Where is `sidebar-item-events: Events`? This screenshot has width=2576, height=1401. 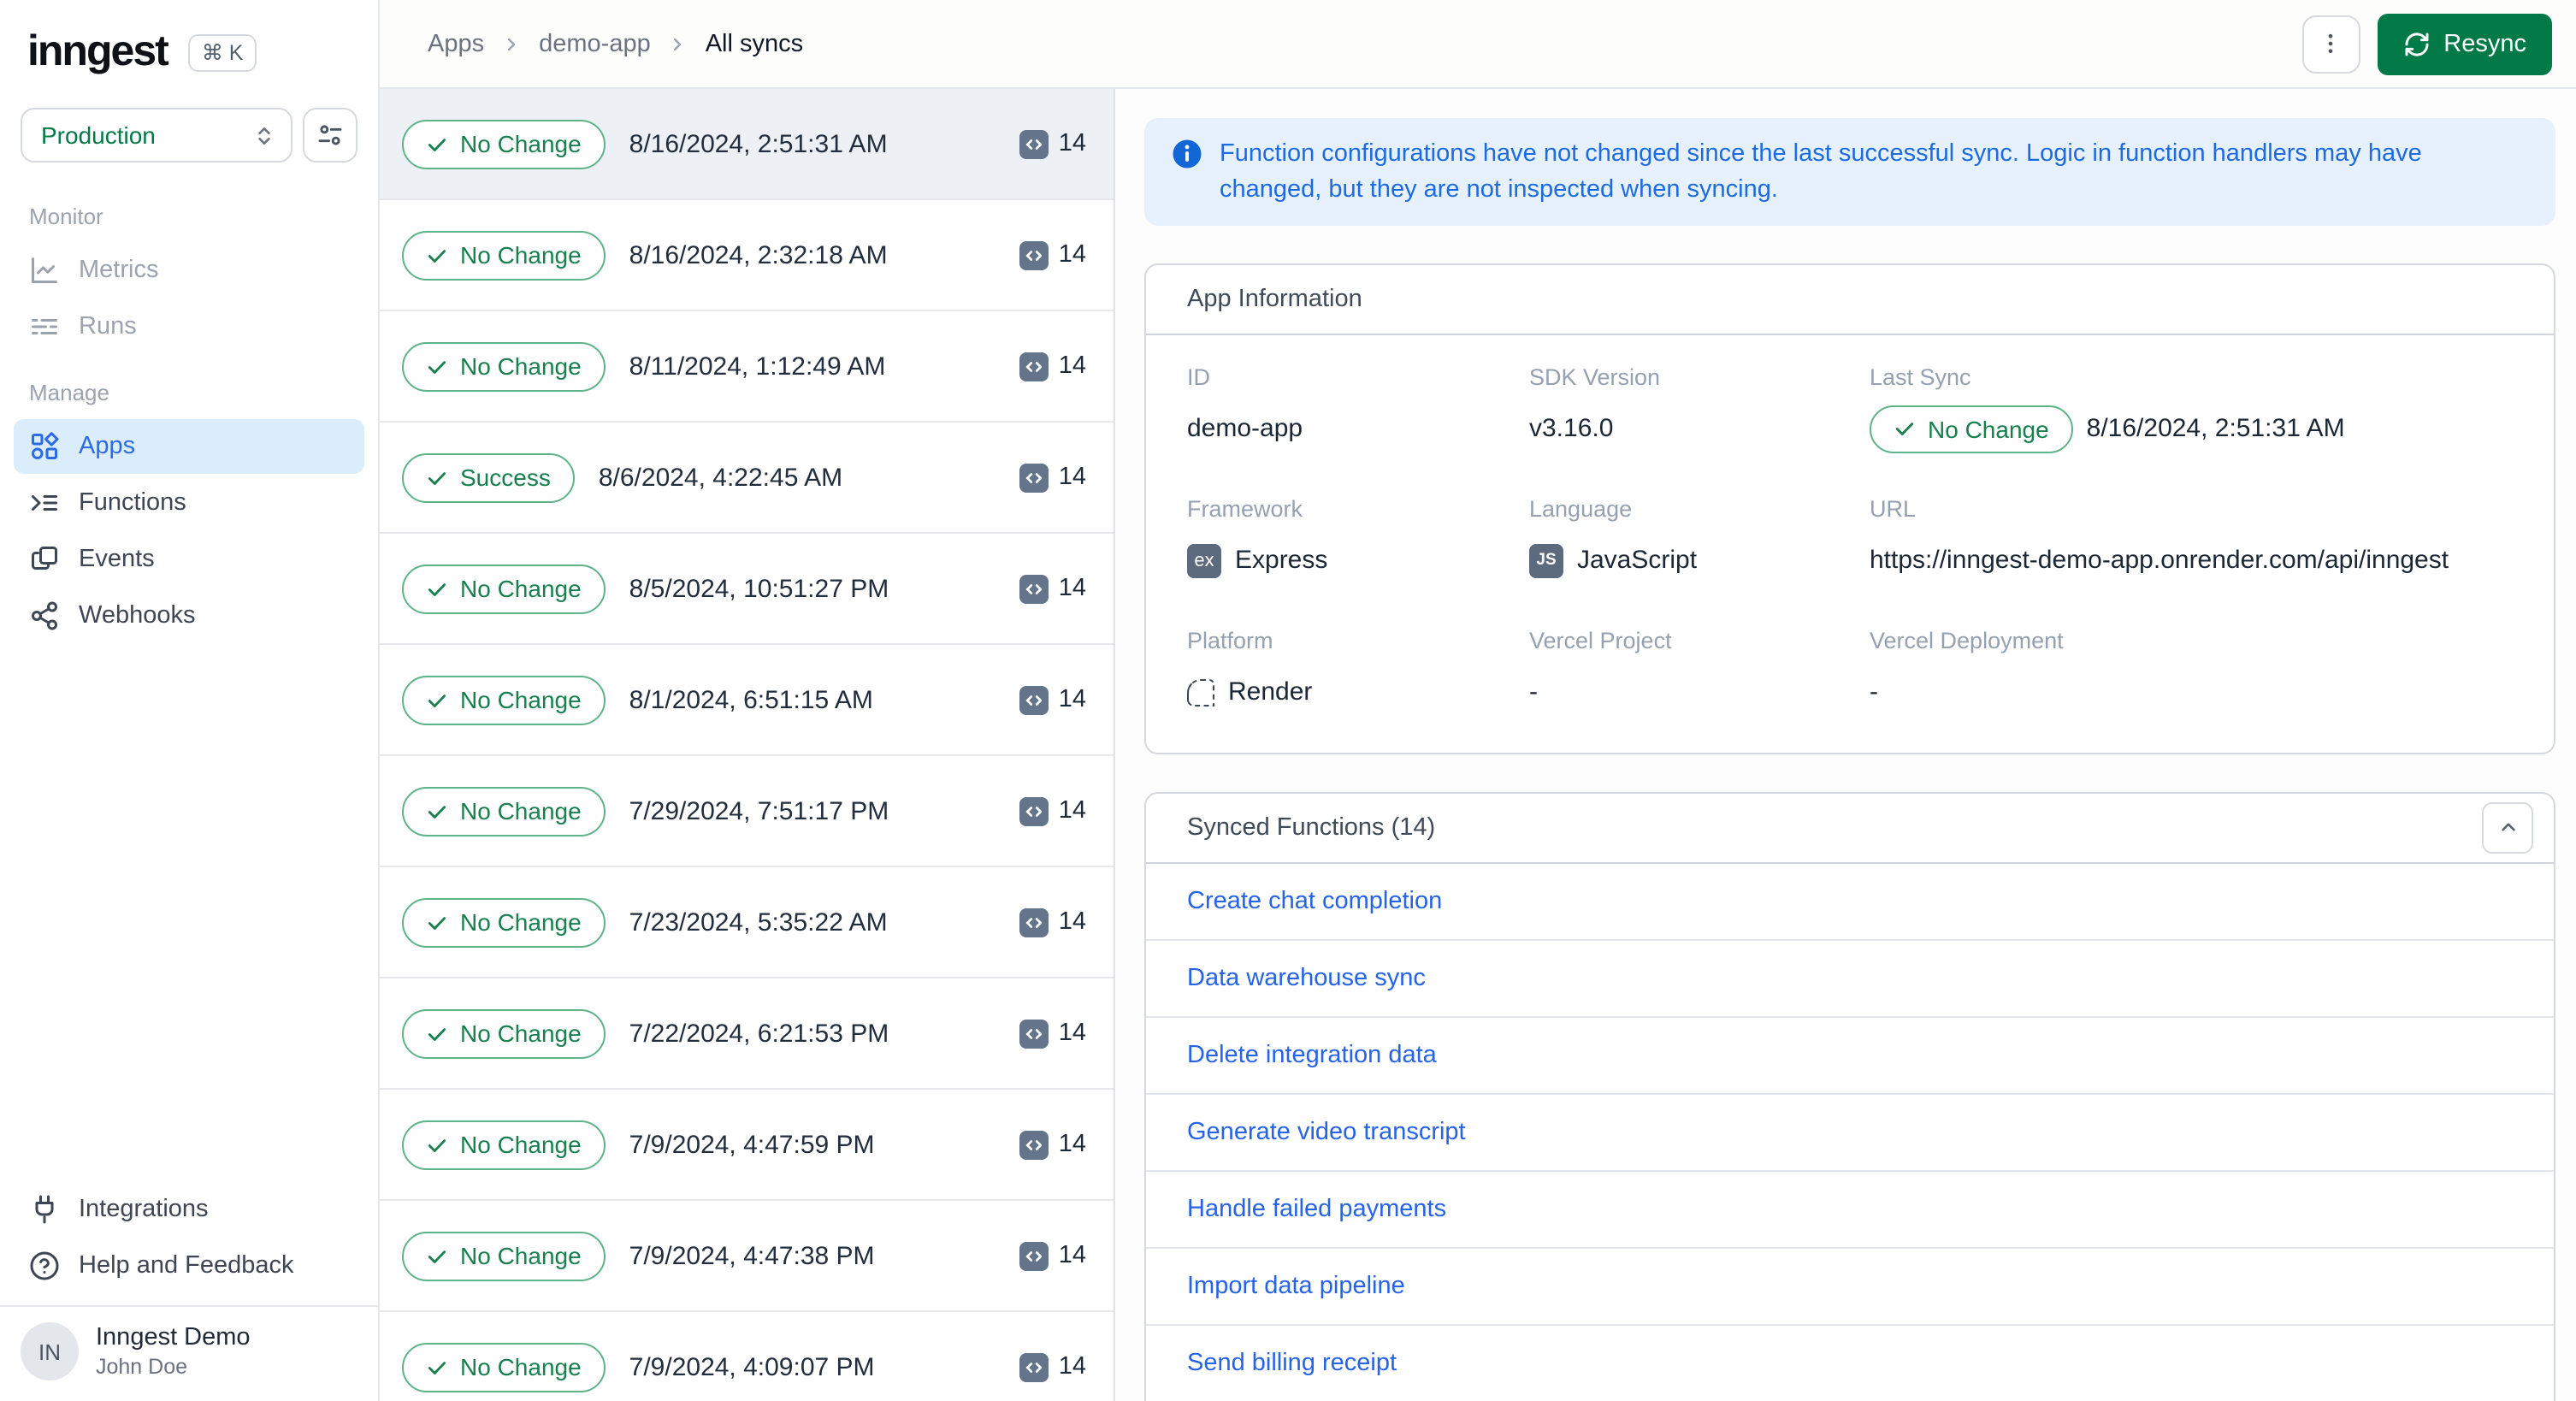 sidebar-item-events: Events is located at coordinates (189, 559).